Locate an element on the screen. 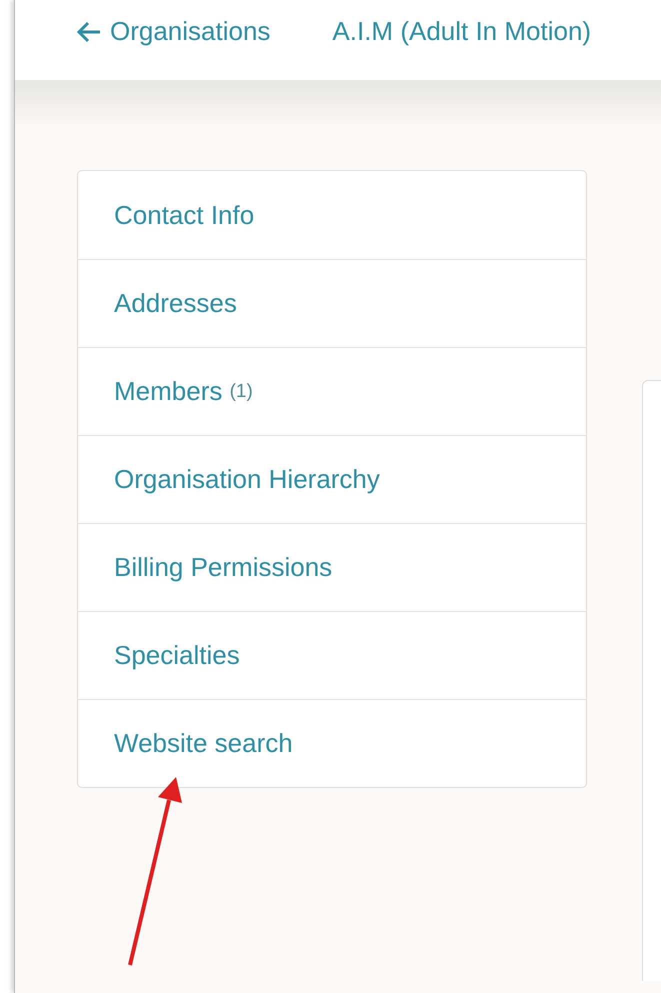 Image resolution: width=661 pixels, height=993 pixels. organisation-title: A.I.M (Adult In Motion) is located at coordinates (462, 31).